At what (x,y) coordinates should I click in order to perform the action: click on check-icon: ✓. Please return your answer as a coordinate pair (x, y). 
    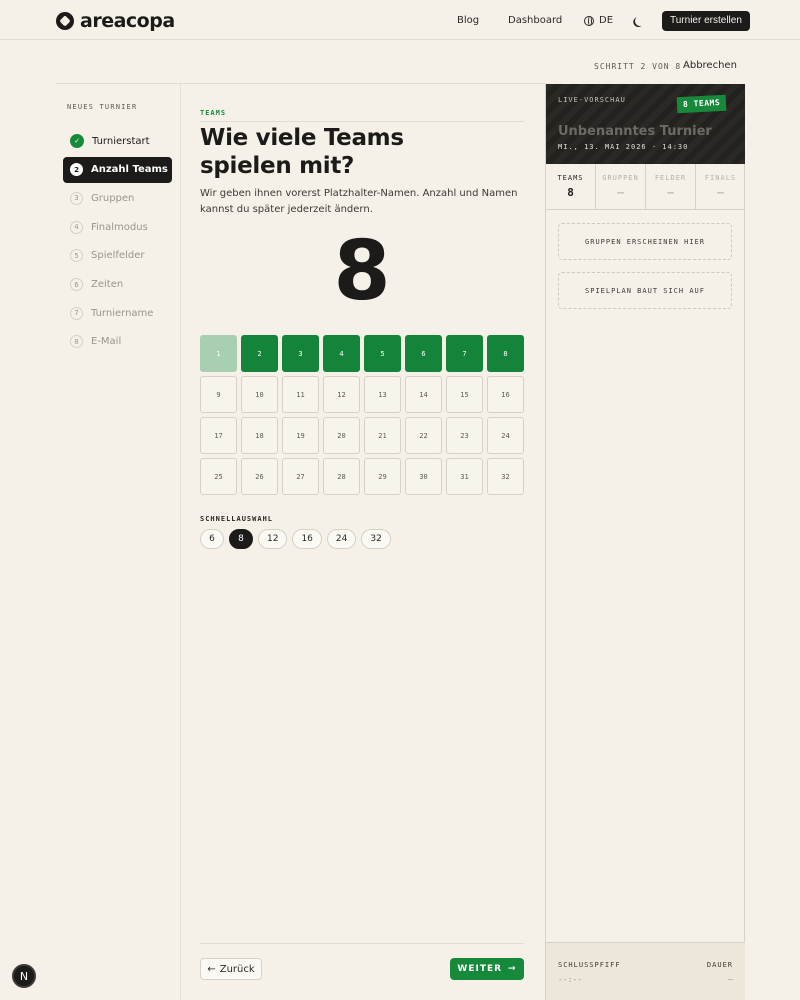
    Looking at the image, I should click on (77, 141).